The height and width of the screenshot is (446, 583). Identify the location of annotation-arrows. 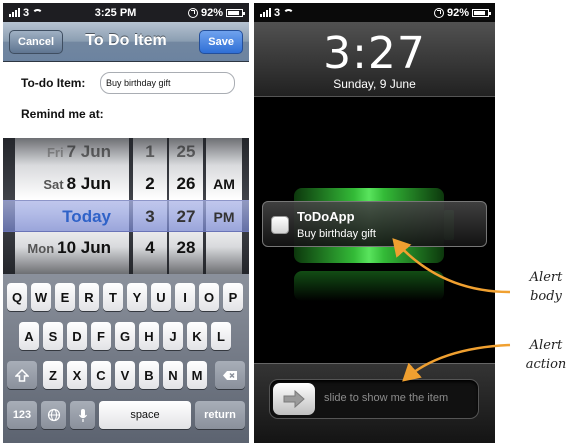
(451, 310).